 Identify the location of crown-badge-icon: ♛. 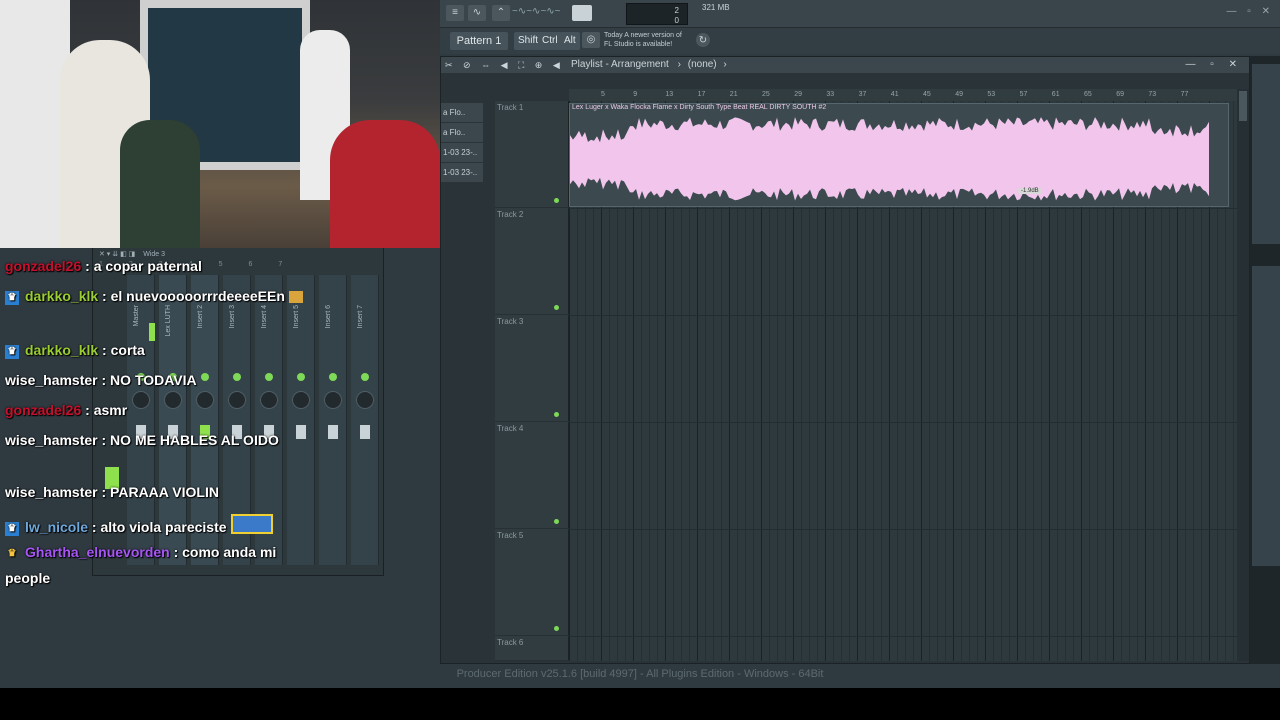
(12, 553).